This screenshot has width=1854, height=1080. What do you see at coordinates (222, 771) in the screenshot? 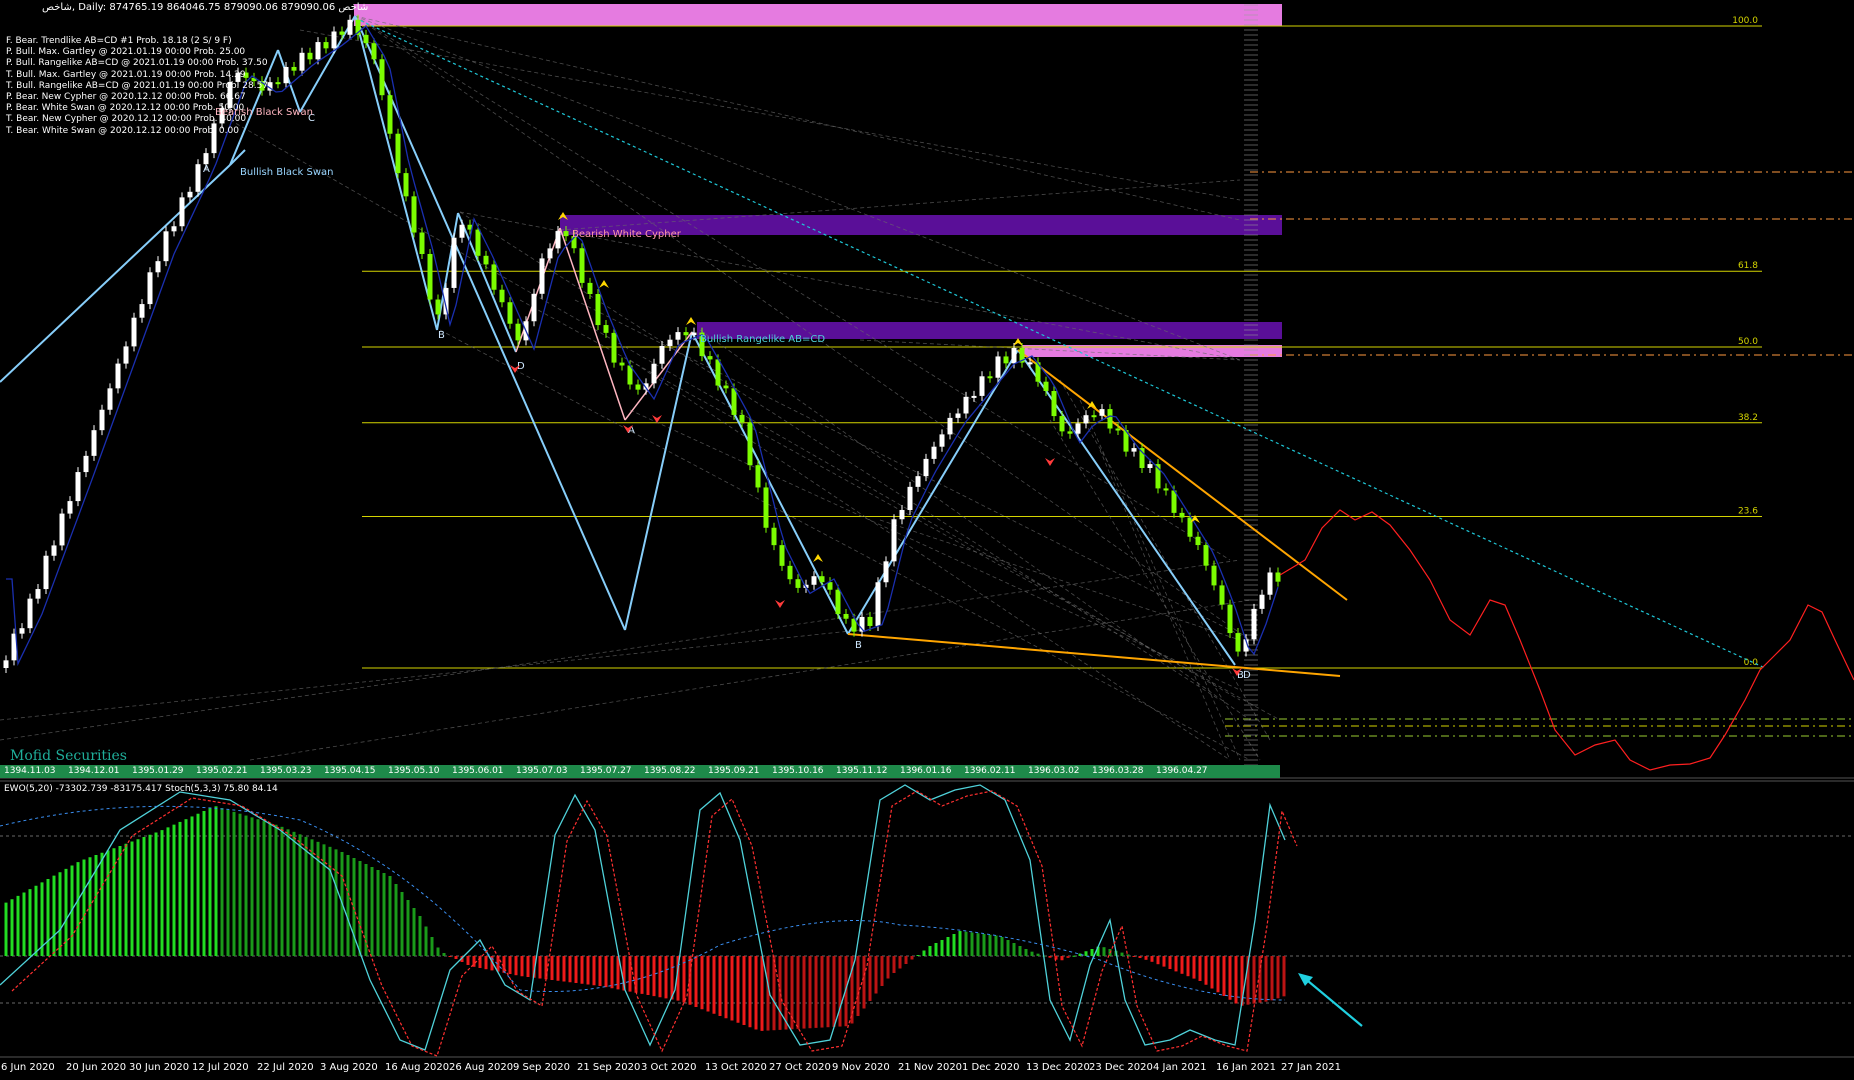
I see `persian-date-label: 1395.02.21` at bounding box center [222, 771].